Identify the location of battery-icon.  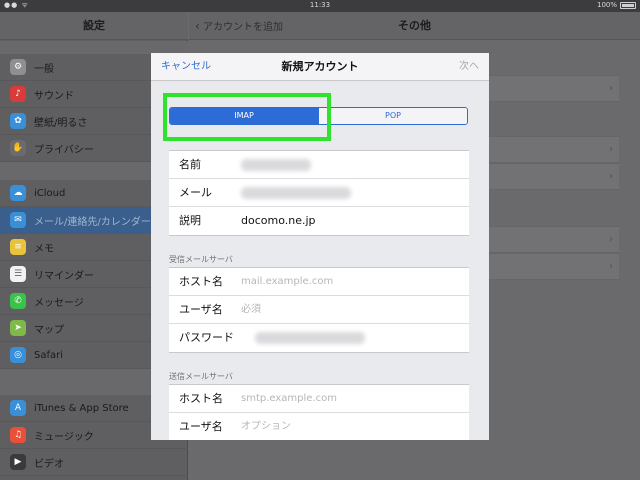
(628, 5).